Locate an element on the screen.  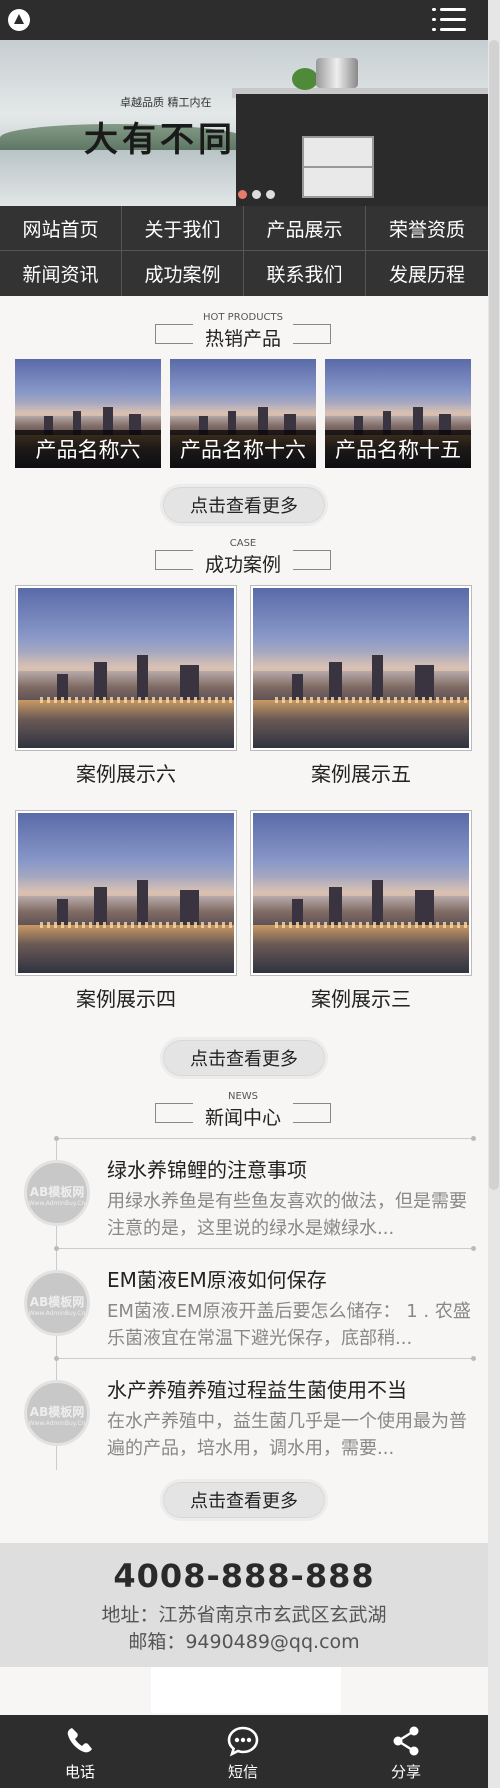
nav-item-history: 发展历程 is located at coordinates (427, 273).